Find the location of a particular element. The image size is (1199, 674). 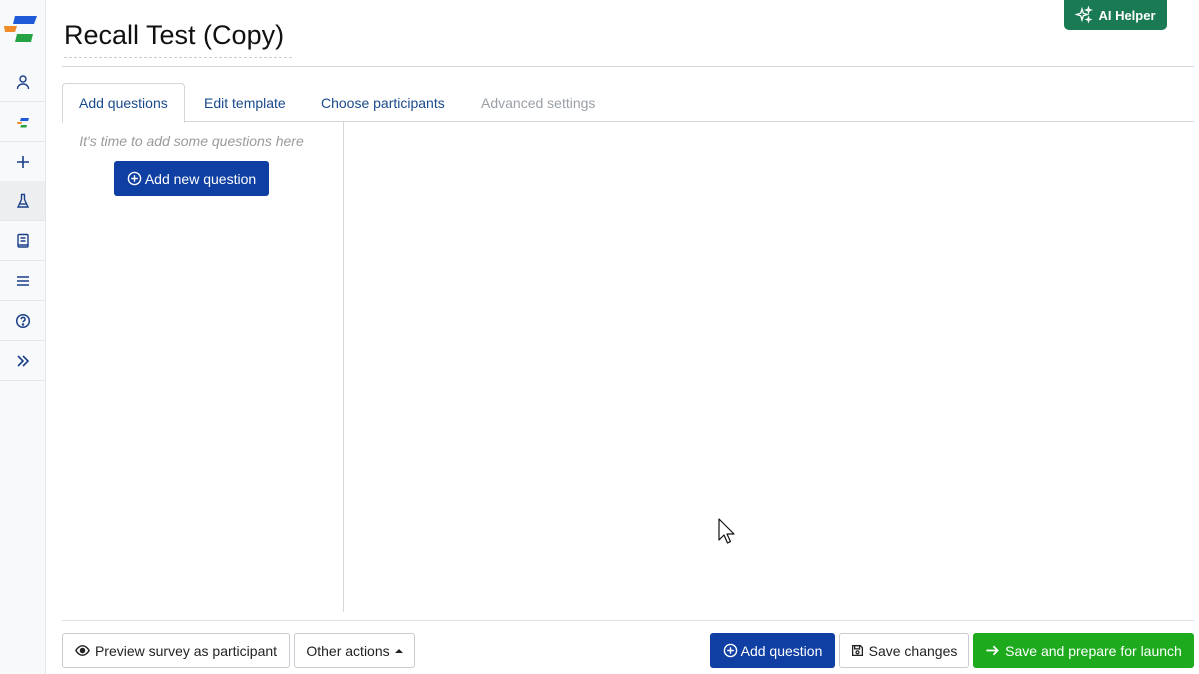

book-icon is located at coordinates (22, 240).